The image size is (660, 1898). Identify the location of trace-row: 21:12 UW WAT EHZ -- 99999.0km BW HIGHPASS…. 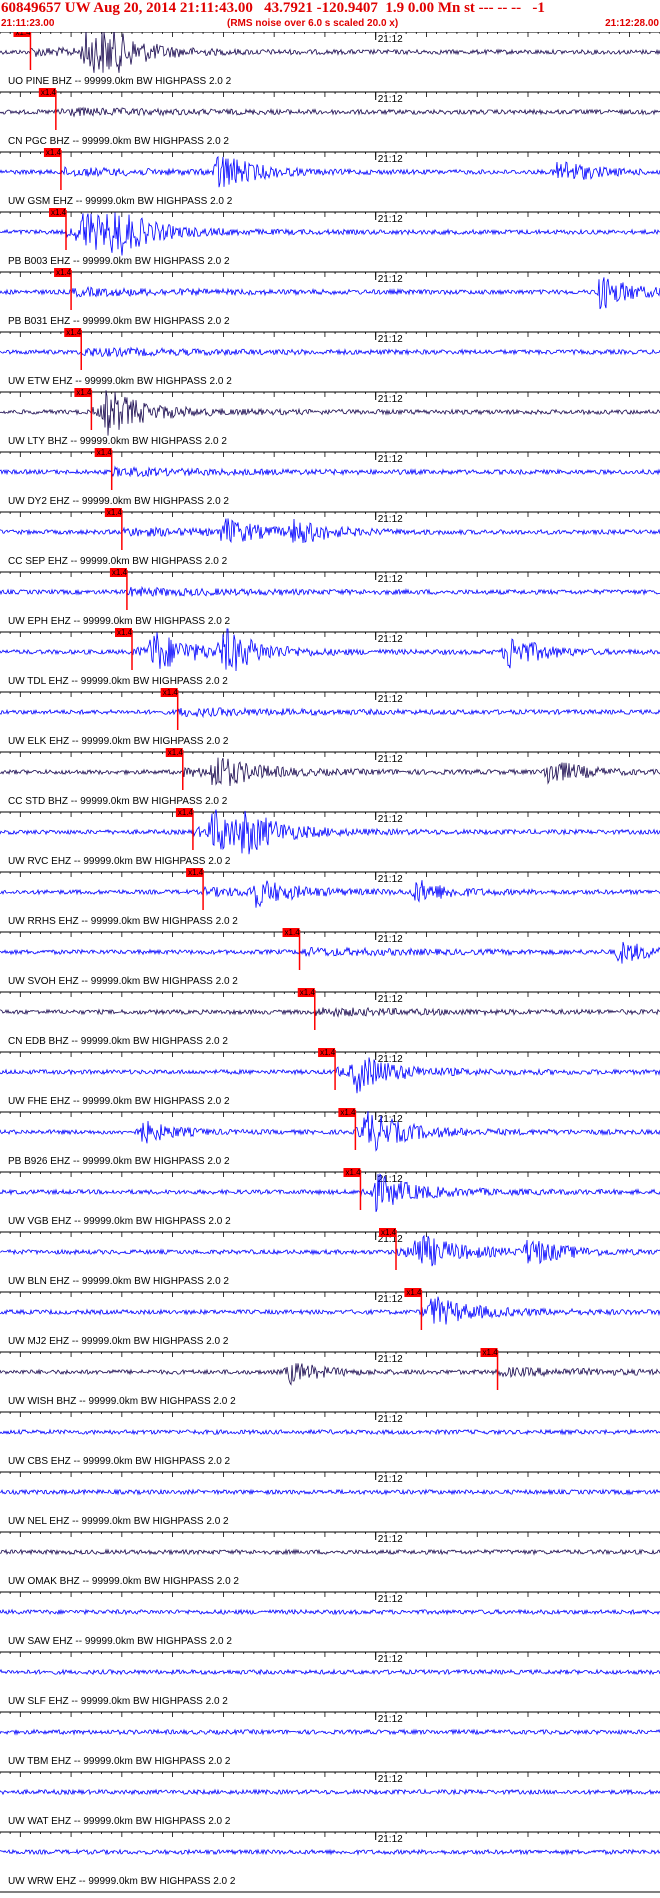
(330, 1799).